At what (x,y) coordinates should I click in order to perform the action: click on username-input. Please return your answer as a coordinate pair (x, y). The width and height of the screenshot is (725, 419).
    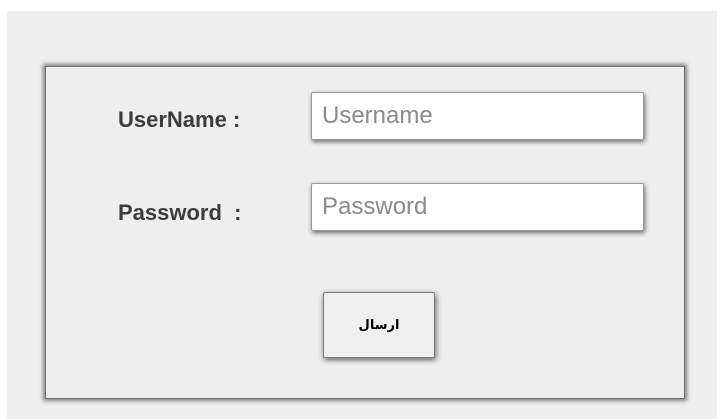
    Looking at the image, I should click on (477, 116).